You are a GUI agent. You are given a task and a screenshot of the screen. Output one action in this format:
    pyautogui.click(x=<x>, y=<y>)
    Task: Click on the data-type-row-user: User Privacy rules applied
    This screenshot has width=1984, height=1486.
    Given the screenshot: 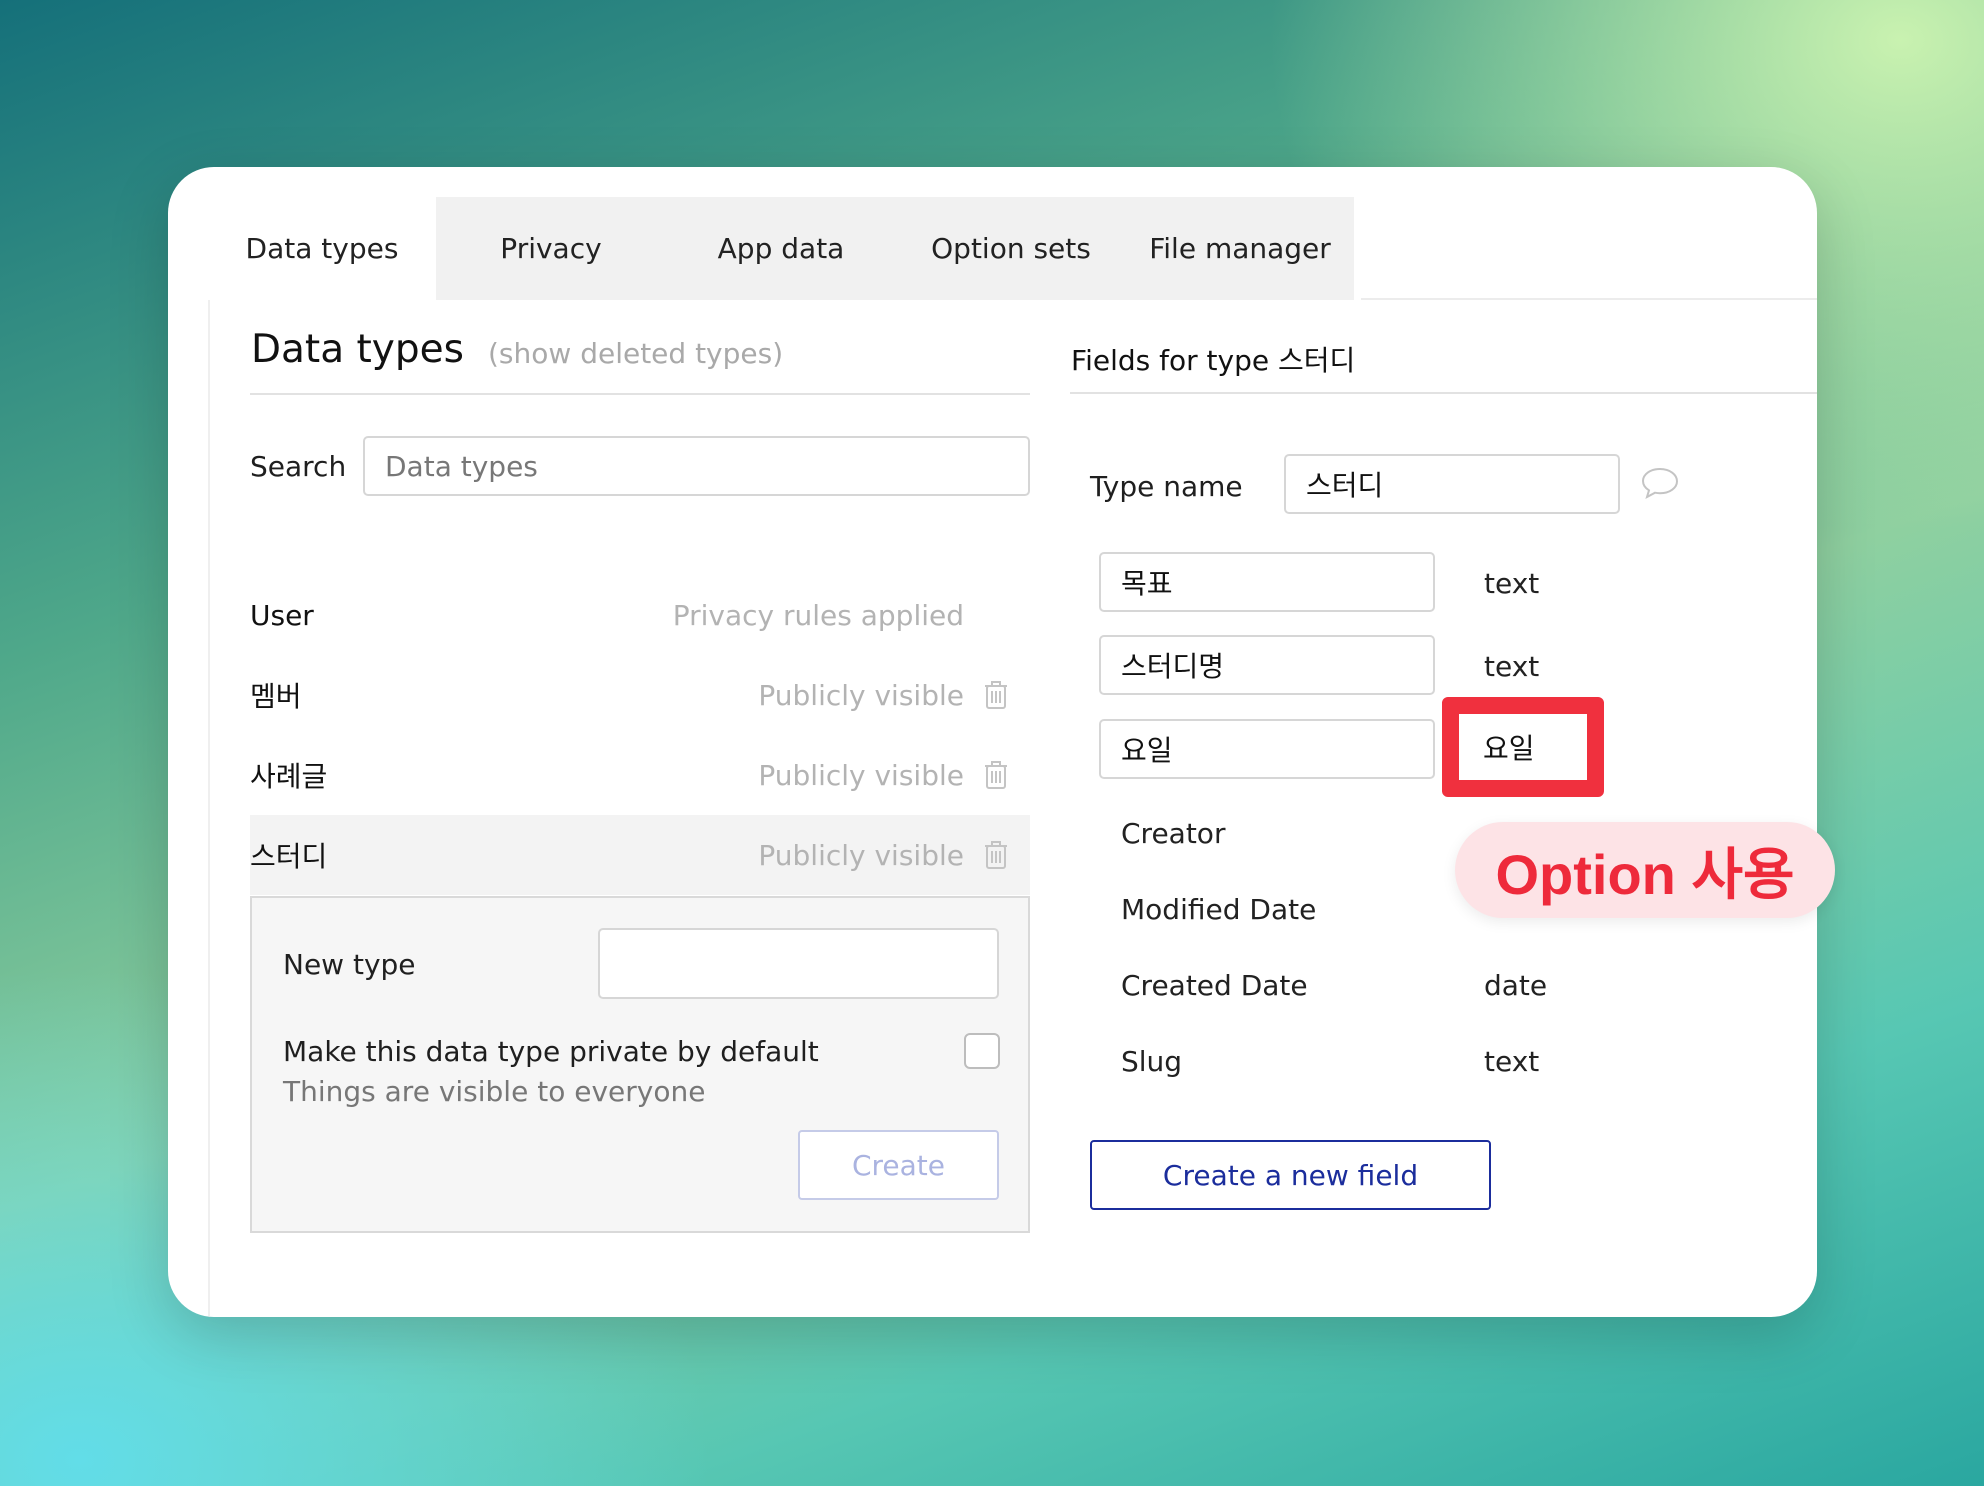 What is the action you would take?
    pyautogui.click(x=640, y=615)
    